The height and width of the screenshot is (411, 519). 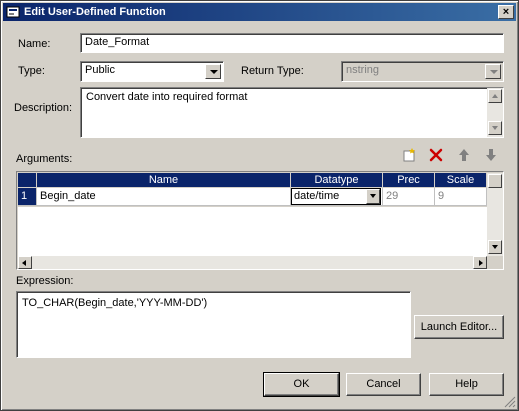 I want to click on datatype-select: date/time, so click(x=336, y=196).